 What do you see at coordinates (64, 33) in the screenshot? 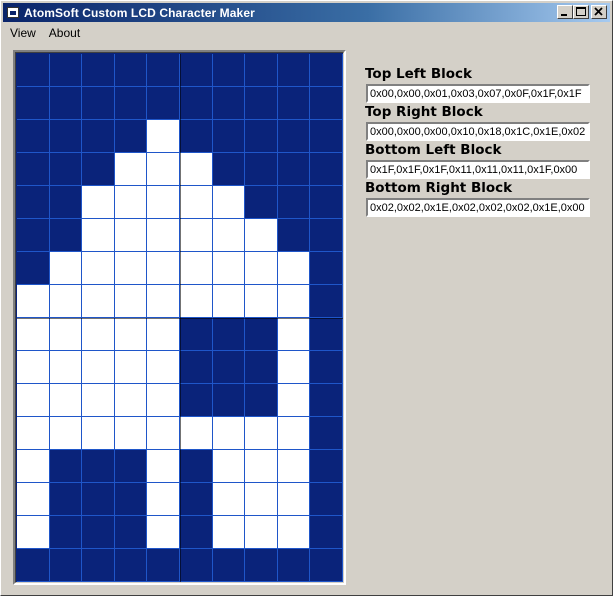
I see `menu-about: About` at bounding box center [64, 33].